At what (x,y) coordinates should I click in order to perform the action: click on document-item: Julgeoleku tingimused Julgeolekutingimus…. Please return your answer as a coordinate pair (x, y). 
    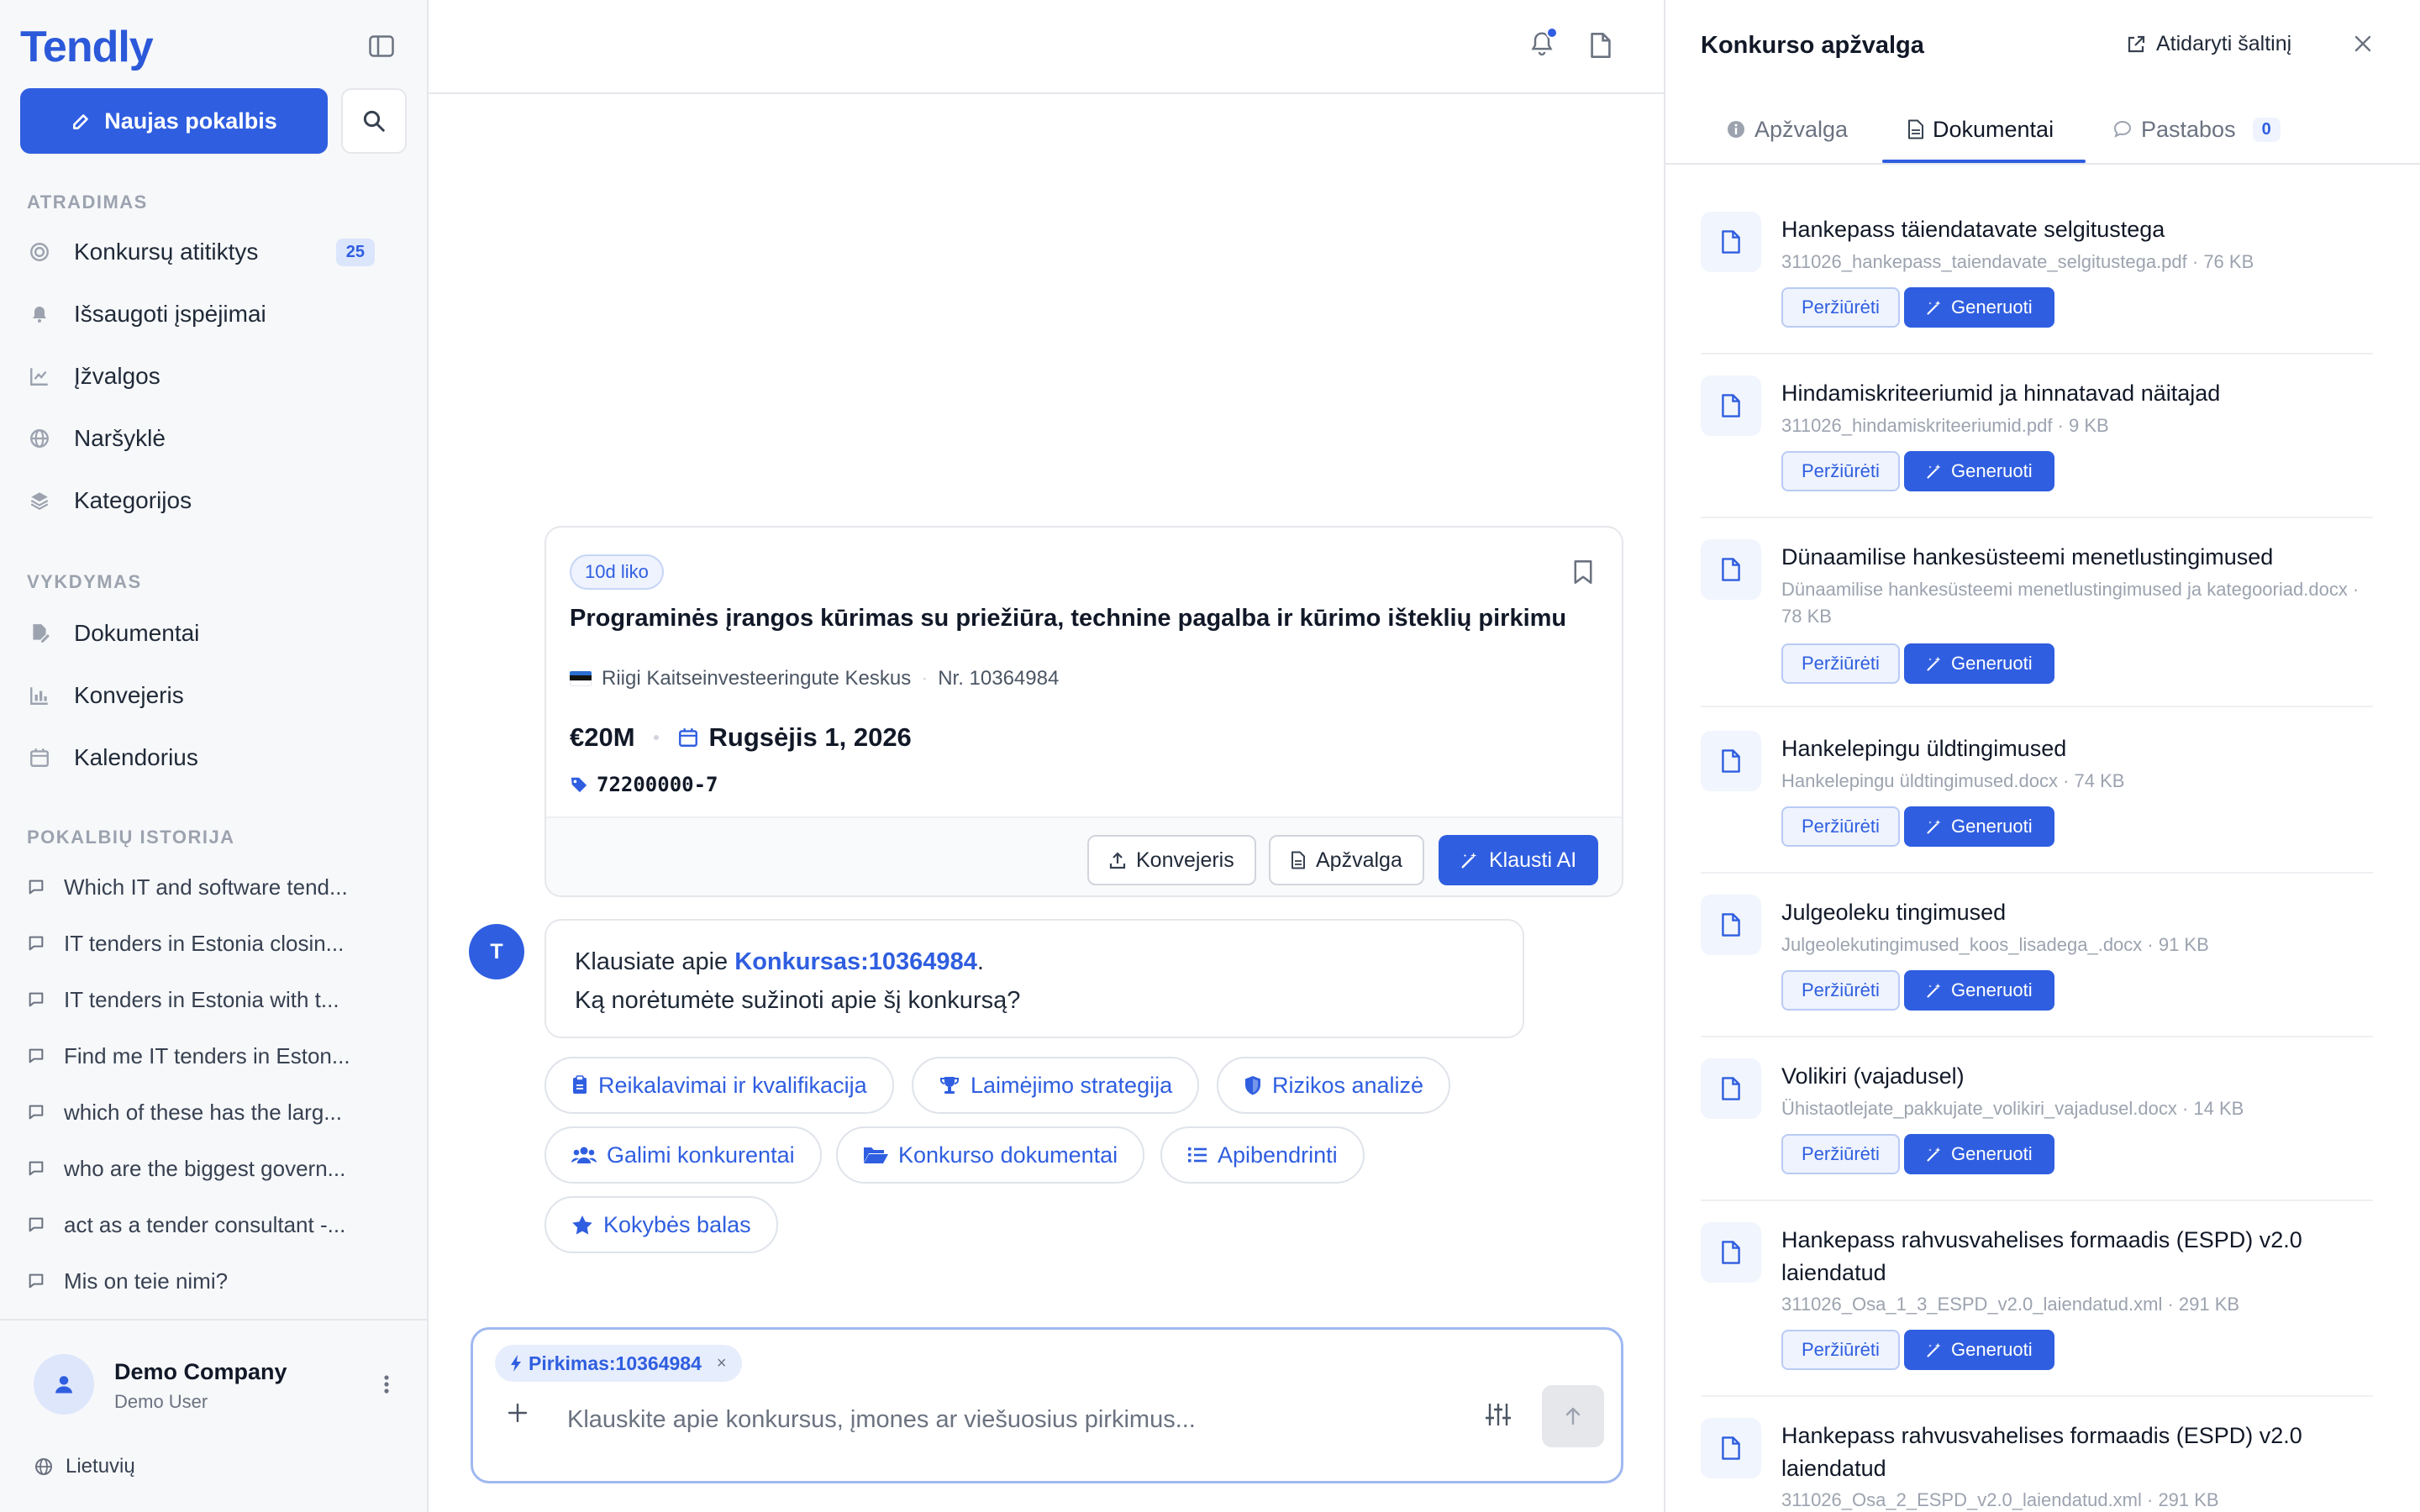
    Looking at the image, I should click on (2037, 966).